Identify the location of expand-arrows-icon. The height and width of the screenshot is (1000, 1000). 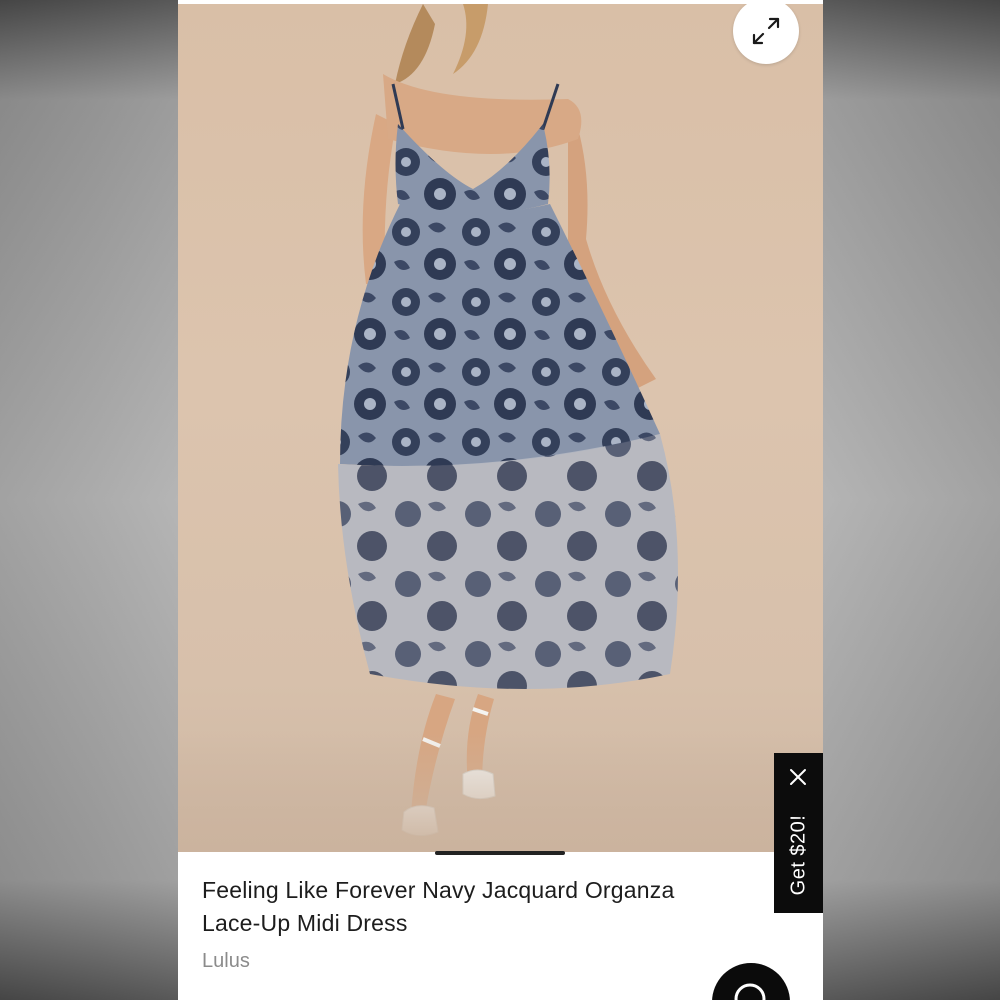
(766, 31).